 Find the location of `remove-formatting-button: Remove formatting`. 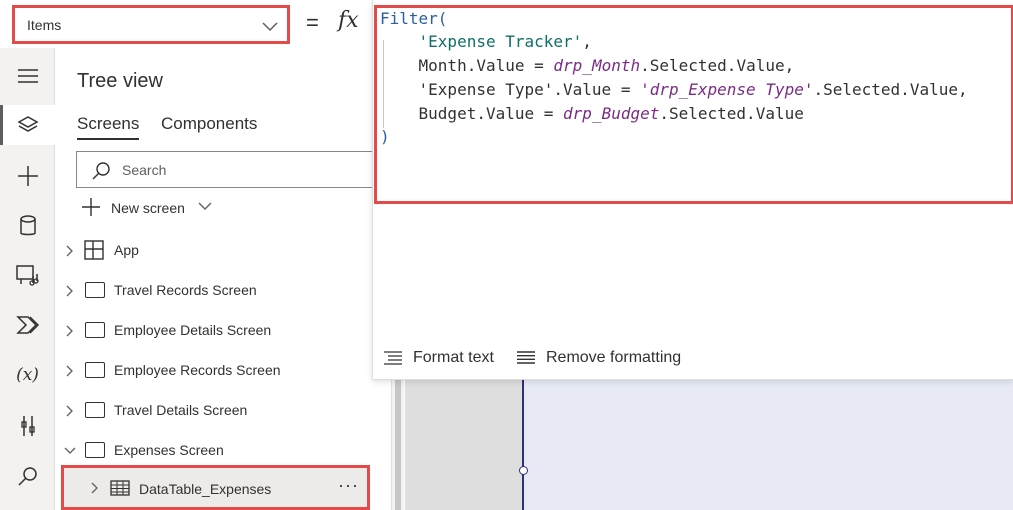

remove-formatting-button: Remove formatting is located at coordinates (606, 359).